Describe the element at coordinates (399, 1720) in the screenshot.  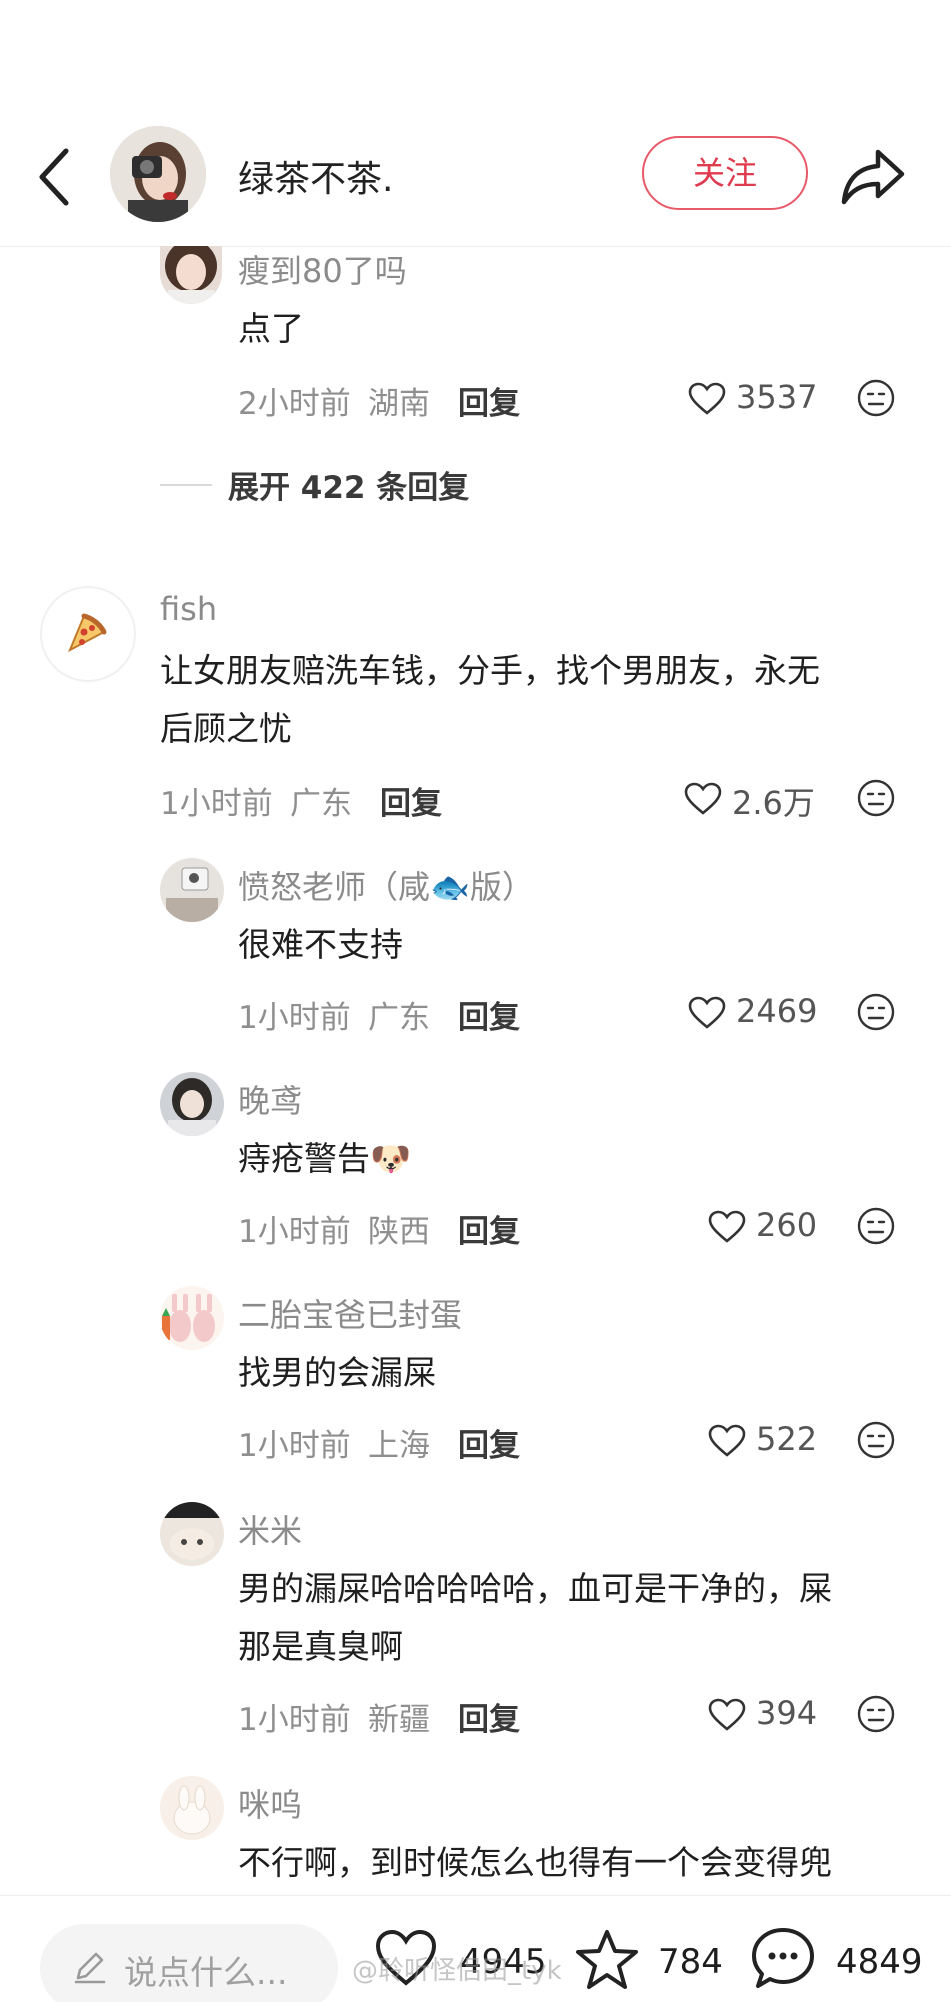
I see `comment-location: 新疆` at that location.